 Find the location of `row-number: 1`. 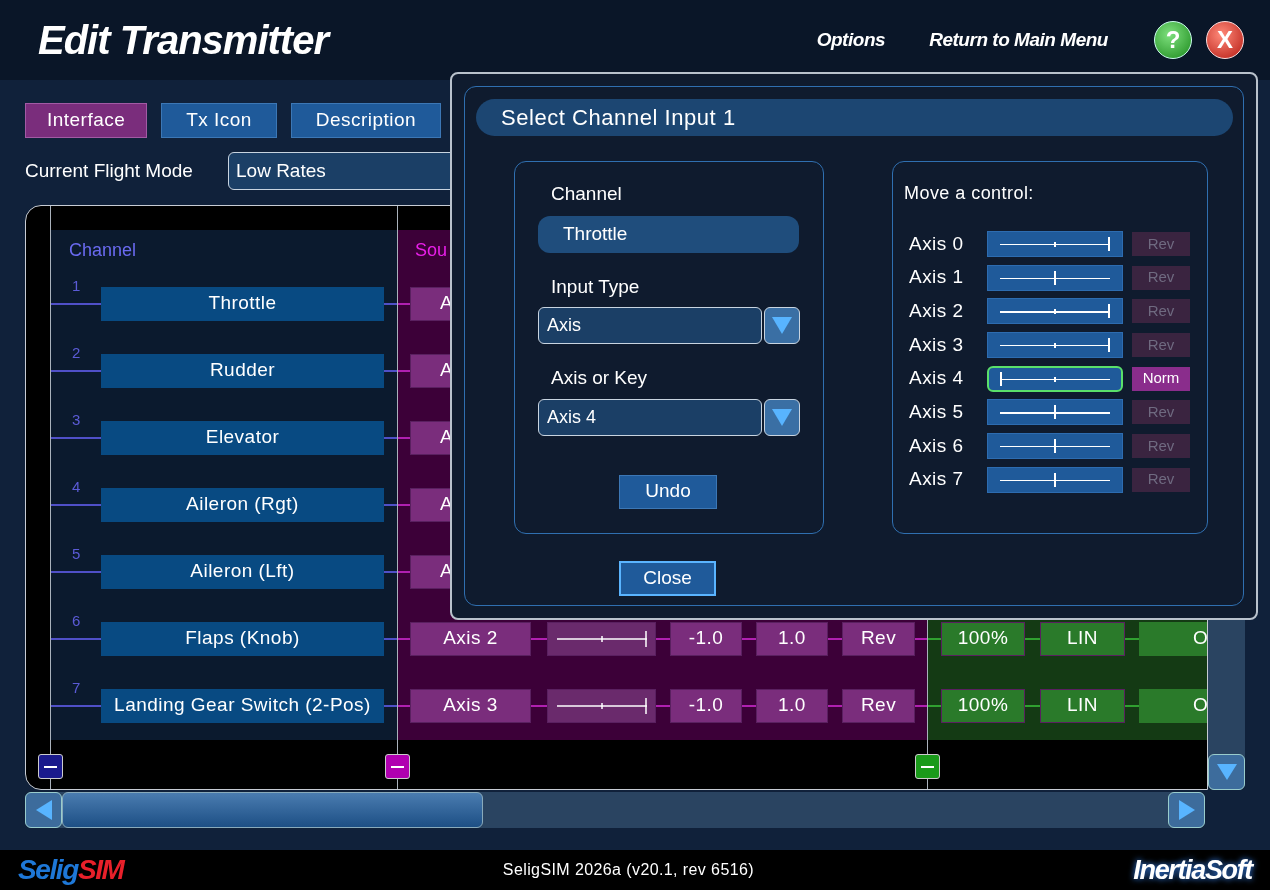

row-number: 1 is located at coordinates (76, 285).